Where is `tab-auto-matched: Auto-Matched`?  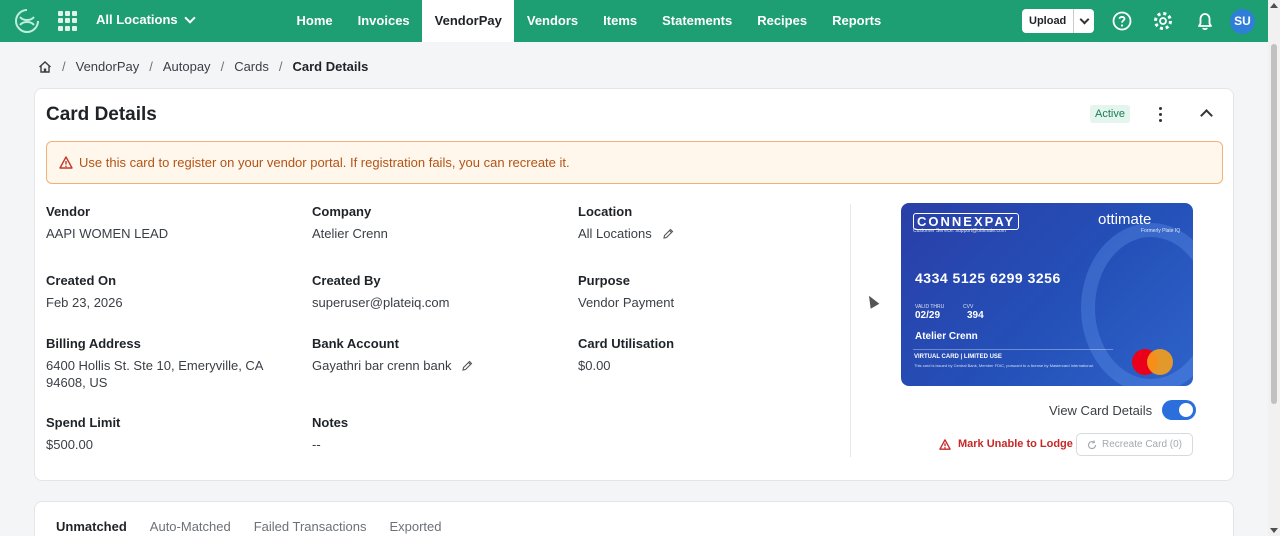
tab-auto-matched: Auto-Matched is located at coordinates (190, 526).